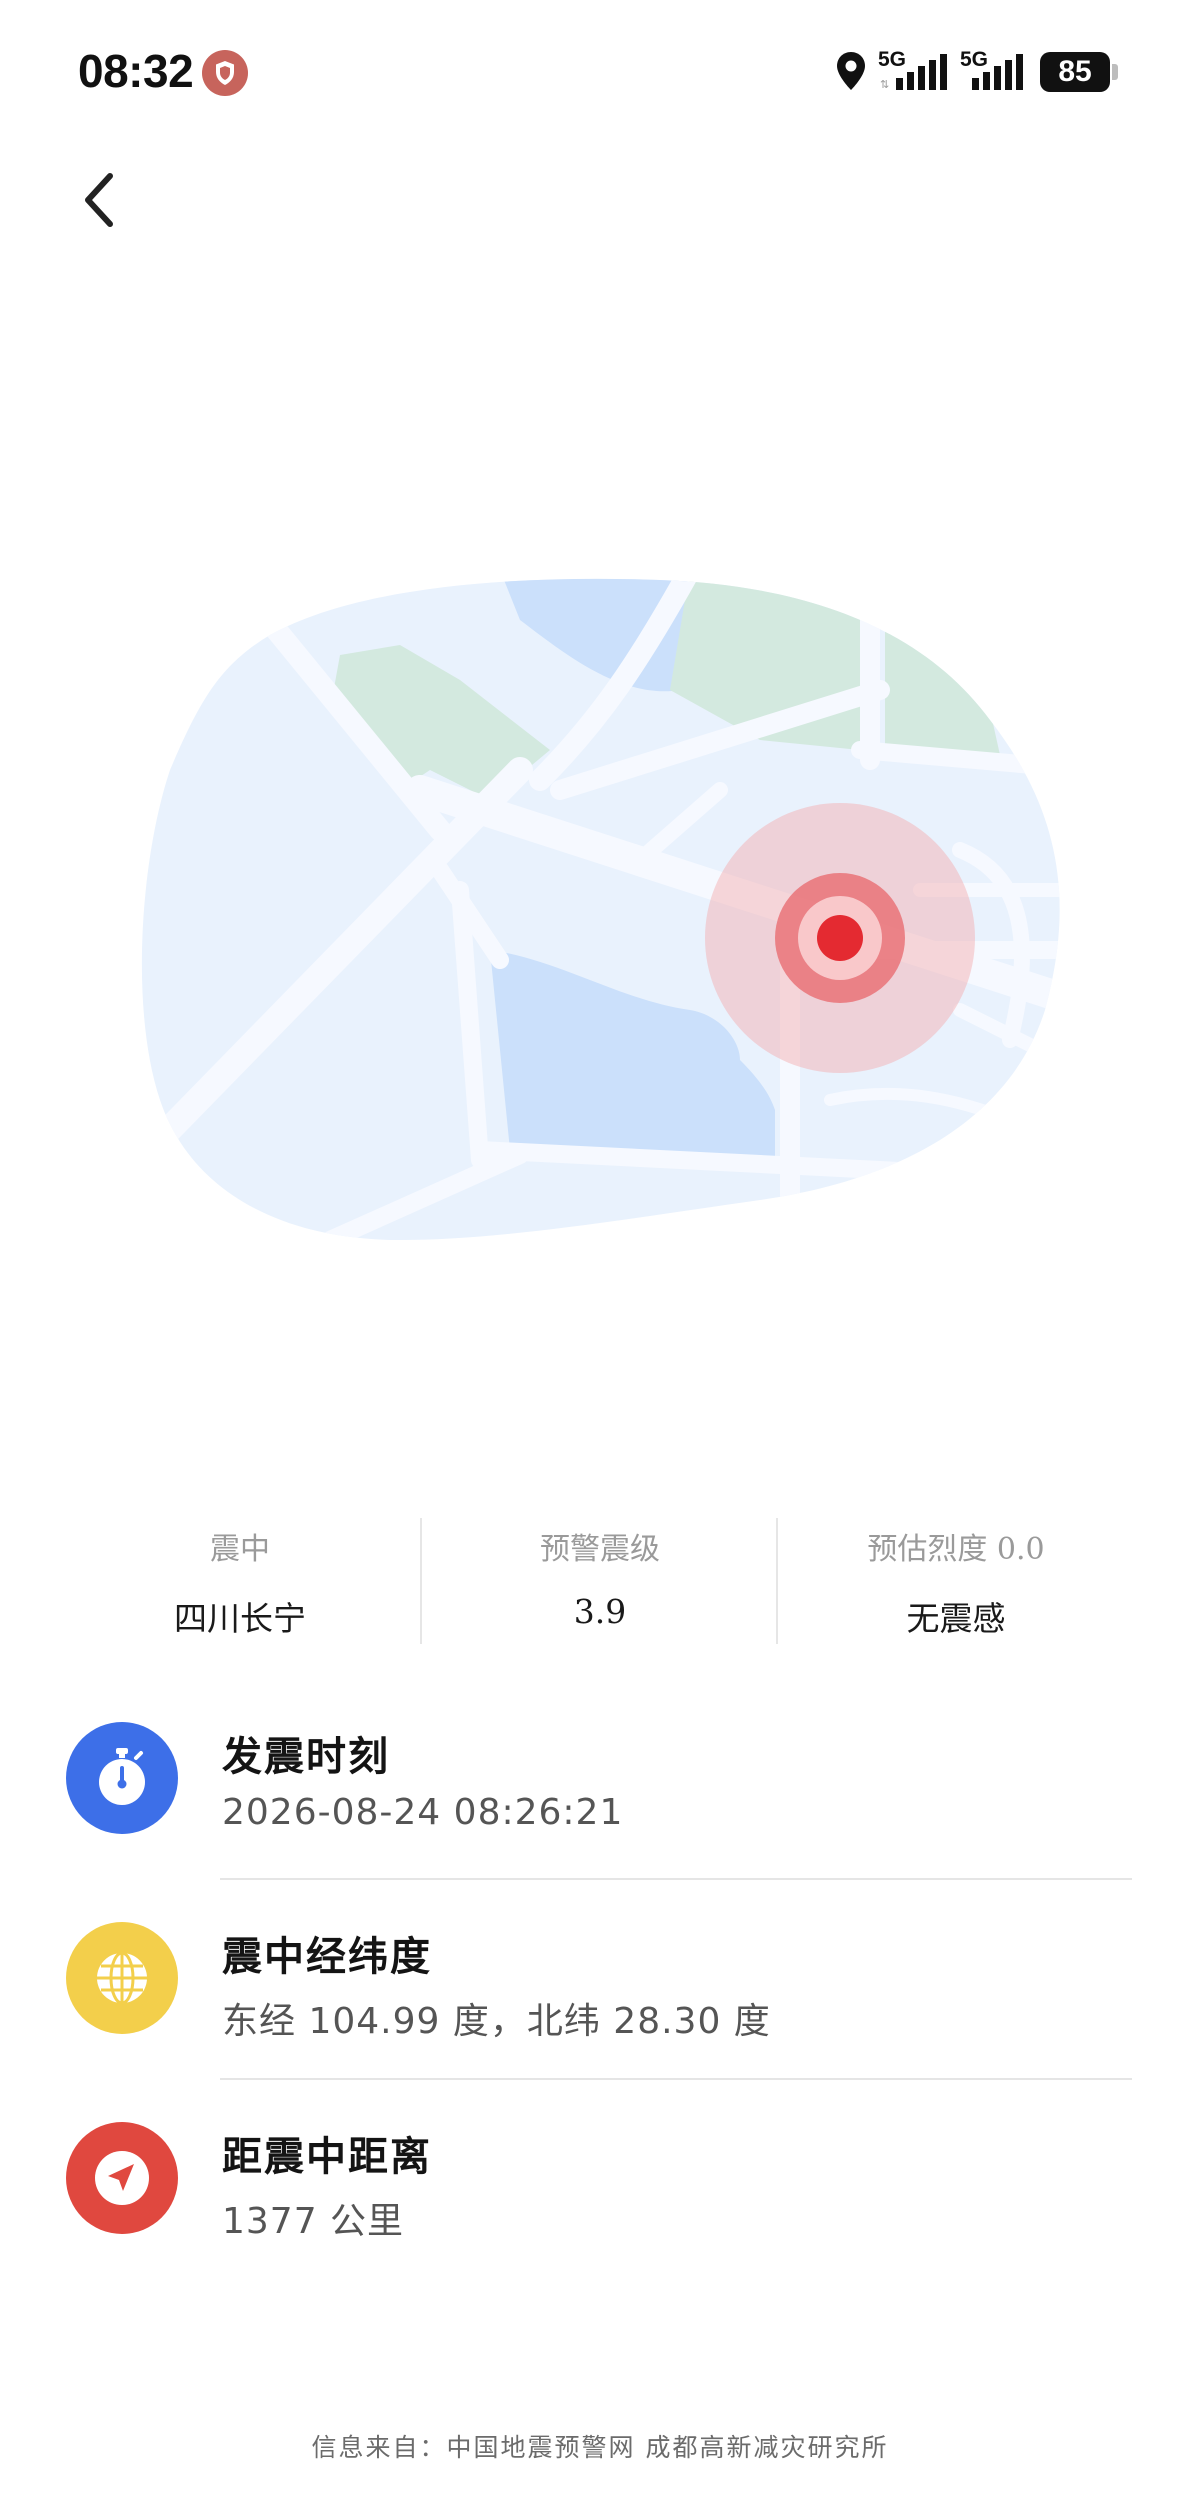  What do you see at coordinates (136, 71) in the screenshot?
I see `status-time: 08:32` at bounding box center [136, 71].